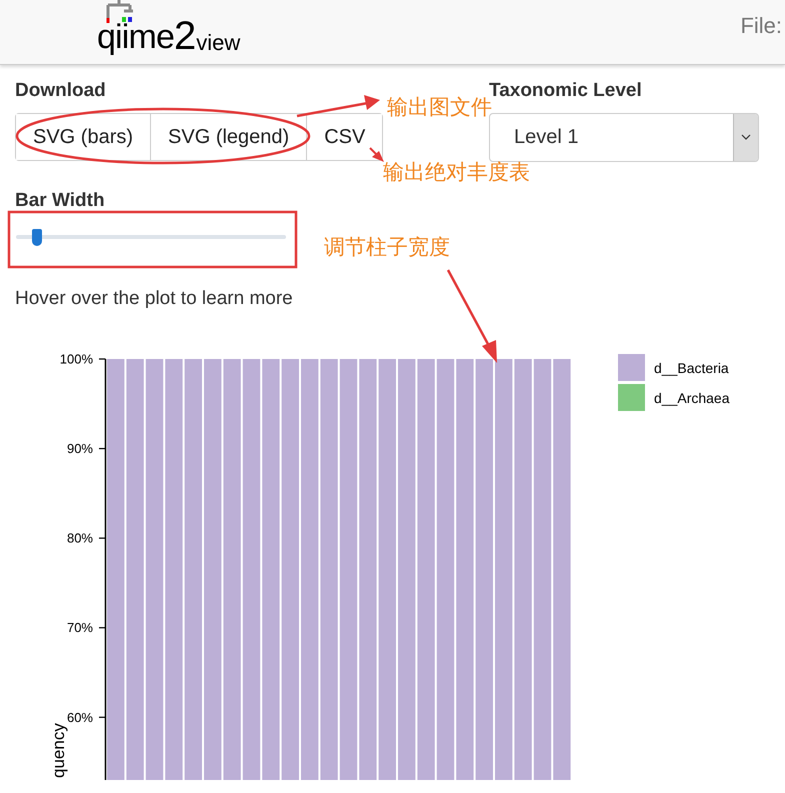 Image resolution: width=785 pixels, height=793 pixels. I want to click on chevron-down-icon, so click(746, 137).